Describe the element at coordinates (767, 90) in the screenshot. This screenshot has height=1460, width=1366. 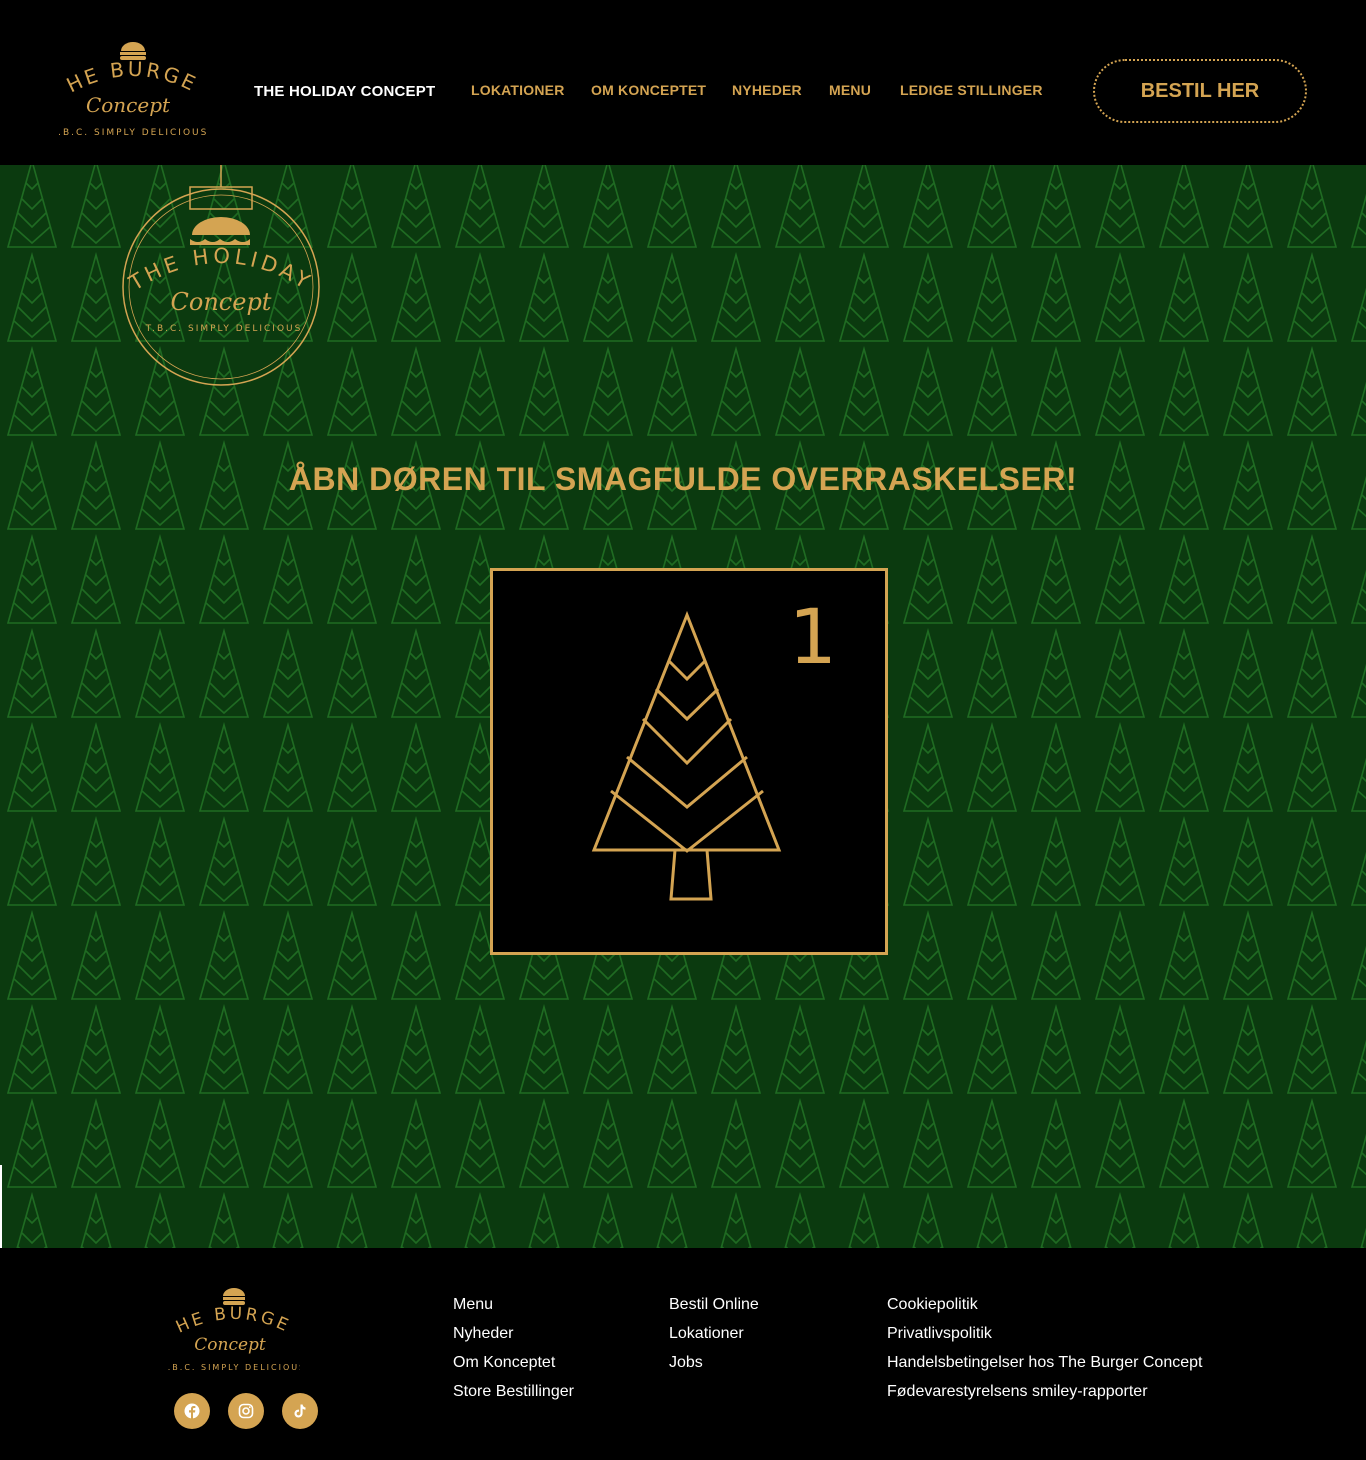
I see `nav-nyheder: NYHEDER` at that location.